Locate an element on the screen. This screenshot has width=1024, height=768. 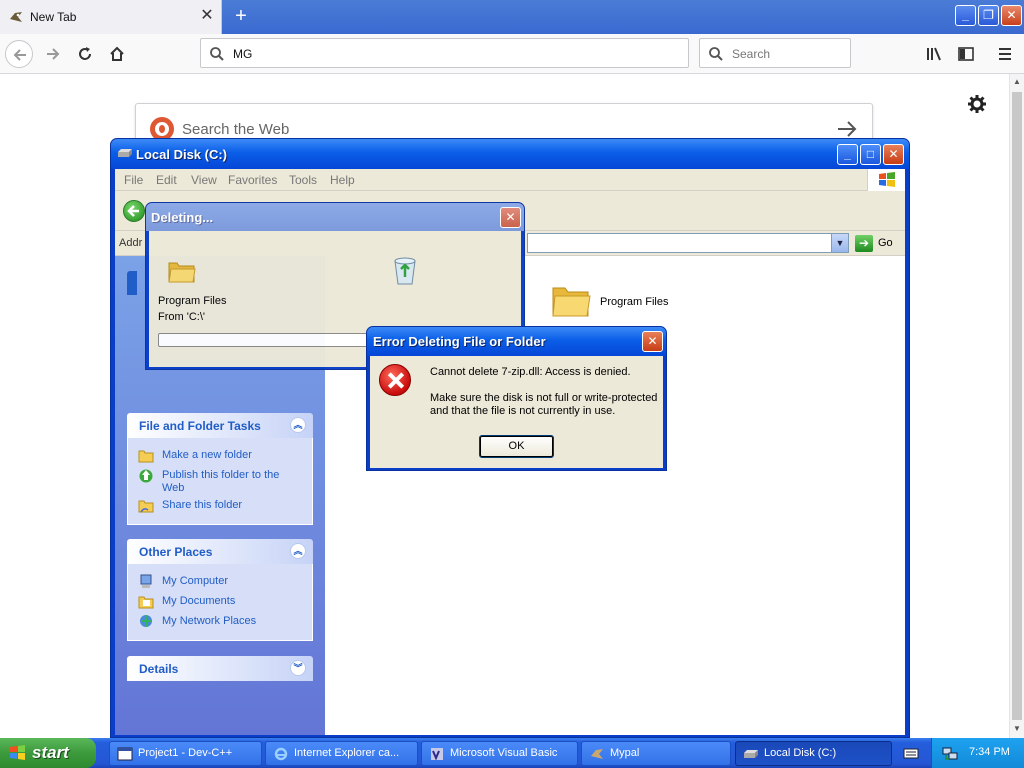
my-documents-icon is located at coordinates (146, 602).